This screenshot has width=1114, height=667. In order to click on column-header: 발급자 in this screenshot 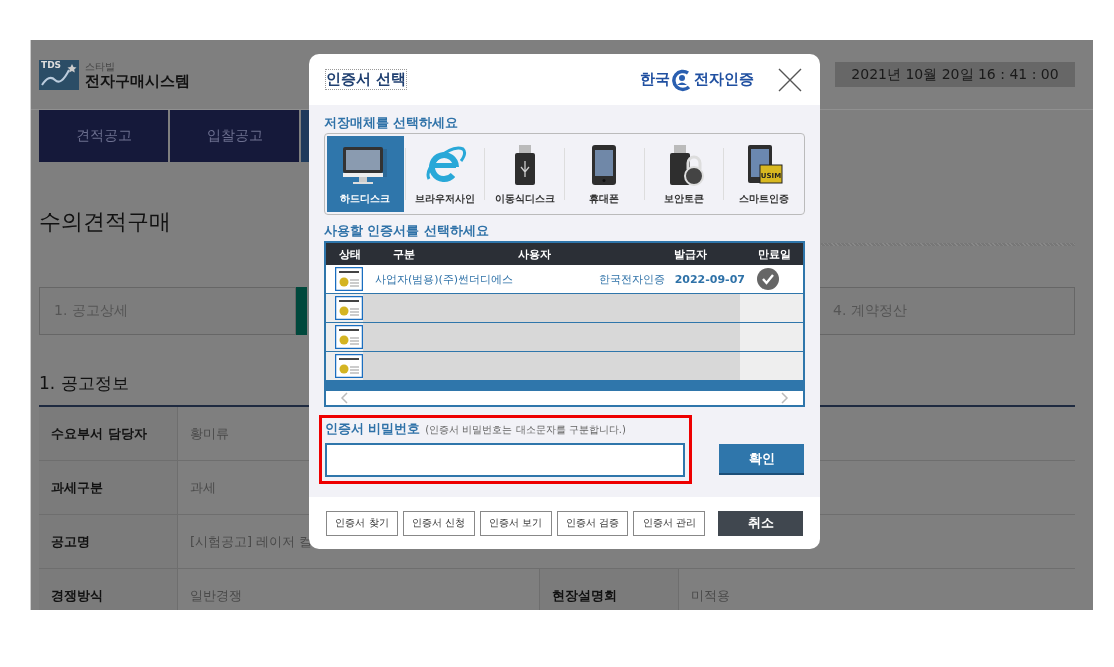, I will do `click(690, 254)`.